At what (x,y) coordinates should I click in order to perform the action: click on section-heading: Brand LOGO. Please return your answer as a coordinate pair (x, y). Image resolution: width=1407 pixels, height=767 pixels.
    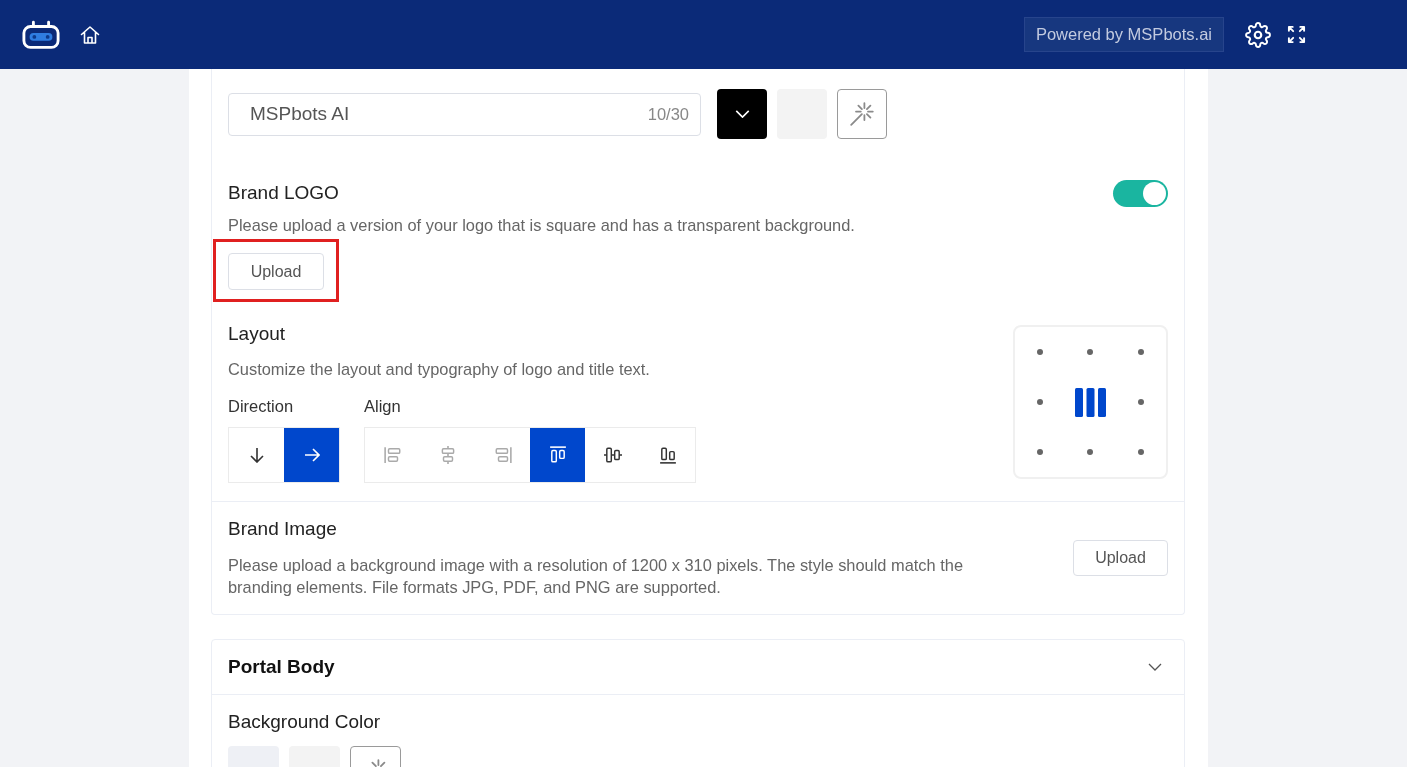
    Looking at the image, I should click on (283, 193).